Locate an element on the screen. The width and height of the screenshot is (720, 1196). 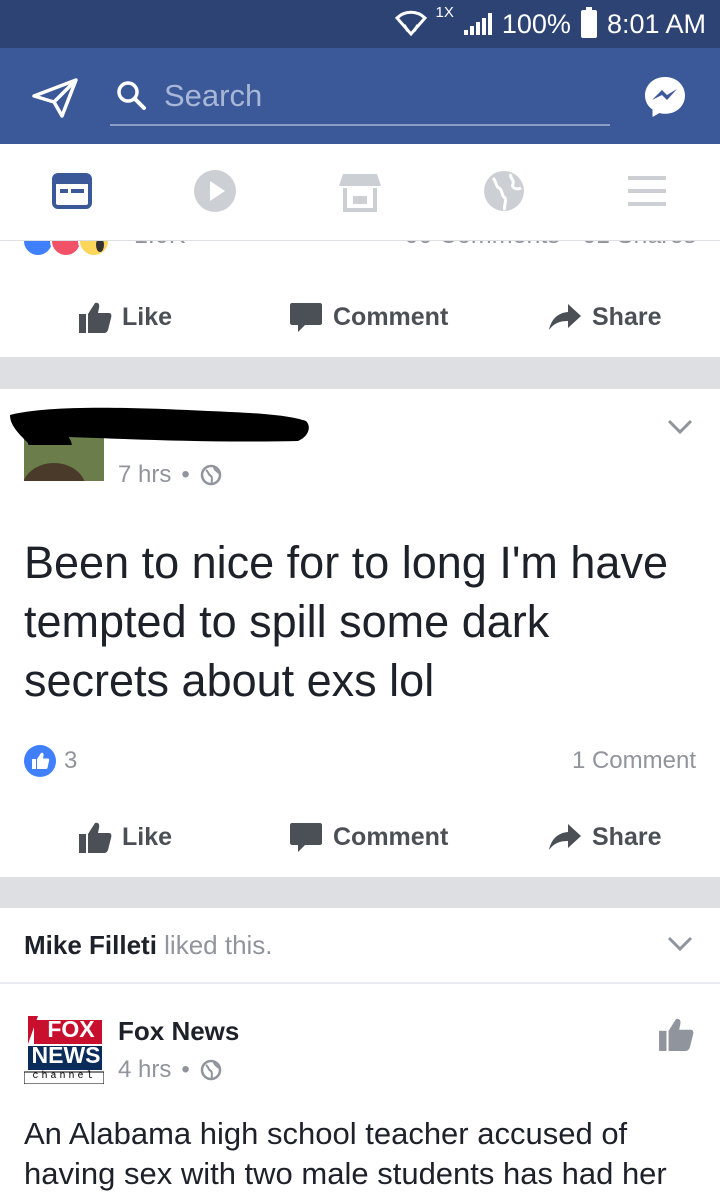
like-page-icon is located at coordinates (676, 1034).